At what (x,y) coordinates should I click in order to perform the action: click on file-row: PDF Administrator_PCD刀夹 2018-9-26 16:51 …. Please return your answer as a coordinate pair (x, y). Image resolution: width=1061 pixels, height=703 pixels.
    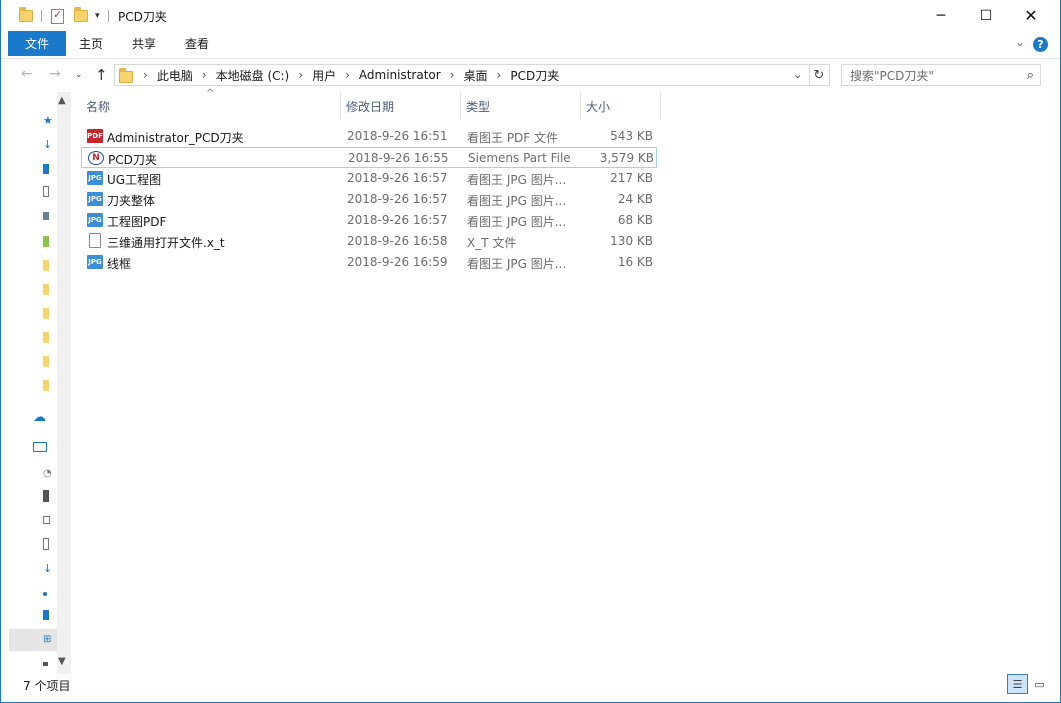
    Looking at the image, I should click on (369, 136).